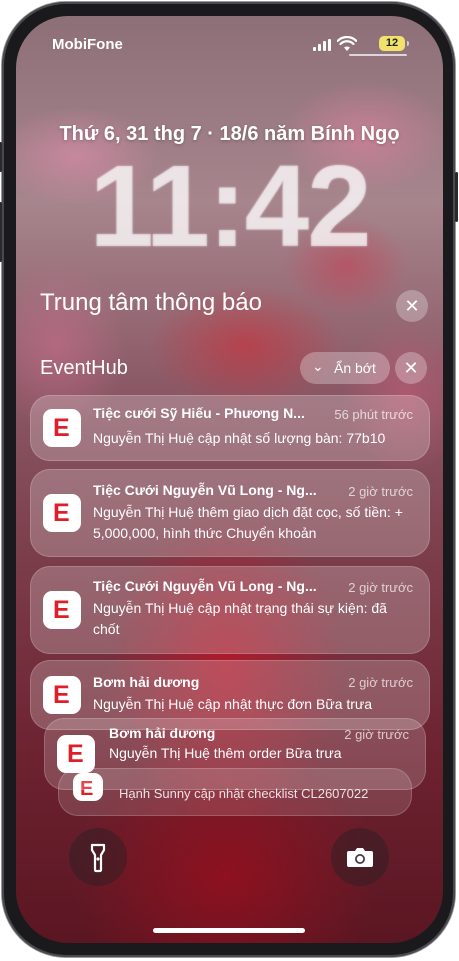 This screenshot has height=961, width=459. Describe the element at coordinates (225, 753) in the screenshot. I see `notification-body: Nguyễn Thị Huệ thêm order Bữa trưa` at that location.